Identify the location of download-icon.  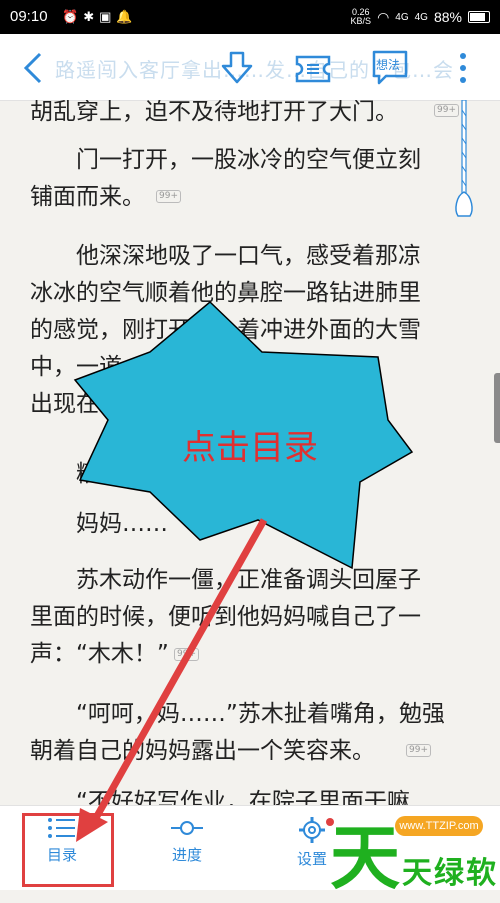
(237, 67).